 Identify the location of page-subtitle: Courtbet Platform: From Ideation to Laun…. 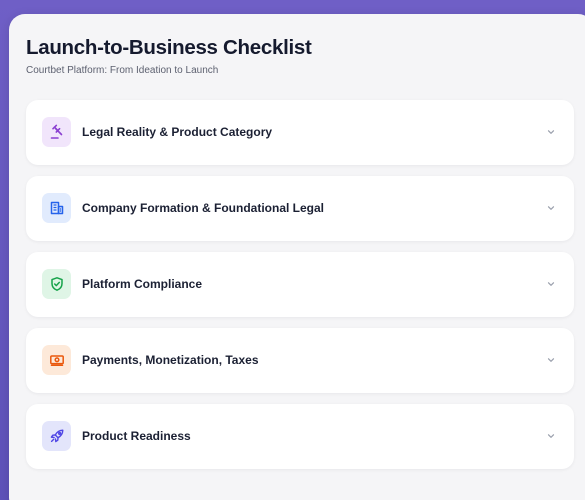
(122, 70).